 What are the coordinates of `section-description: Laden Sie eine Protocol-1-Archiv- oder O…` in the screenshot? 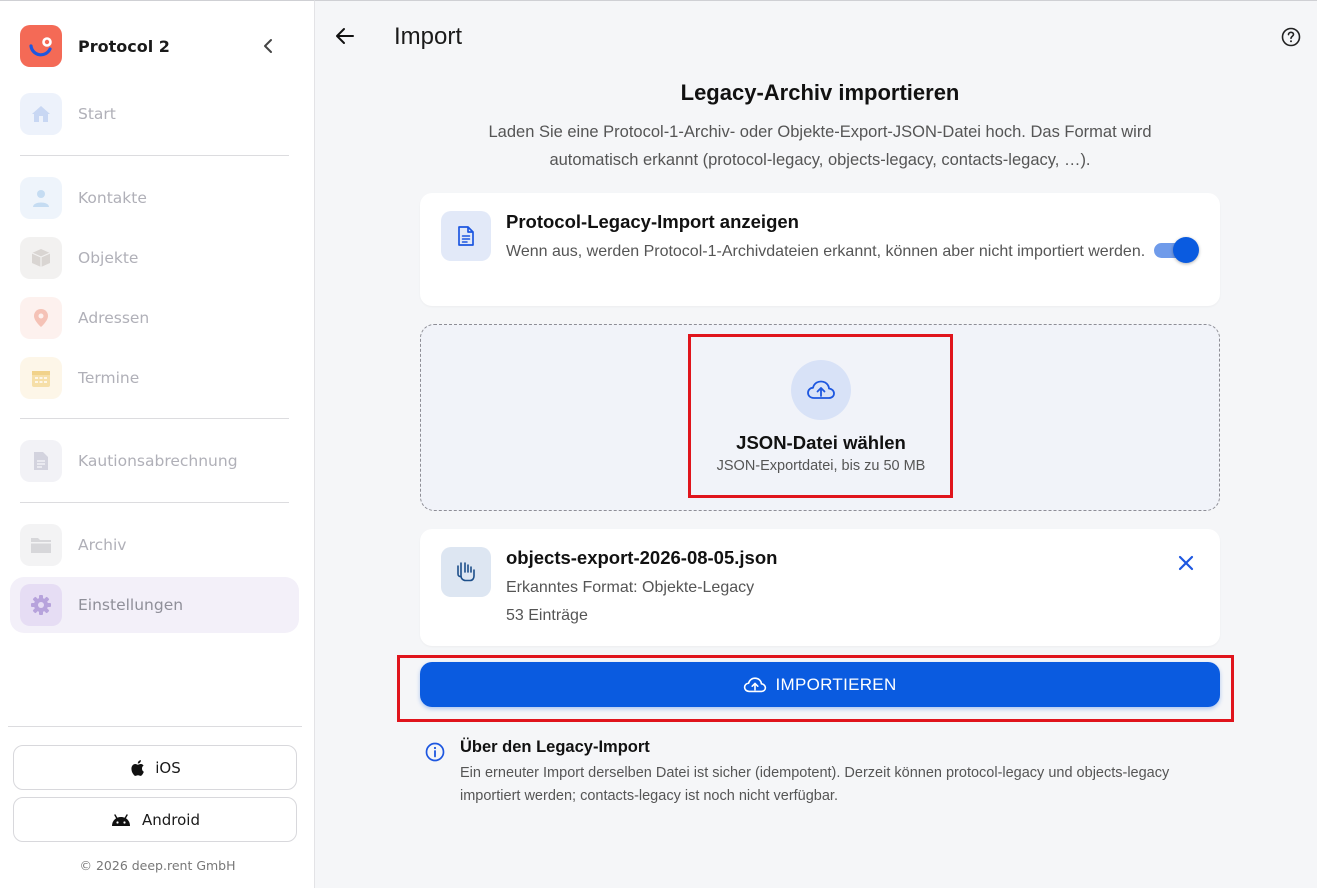 It's located at (820, 146).